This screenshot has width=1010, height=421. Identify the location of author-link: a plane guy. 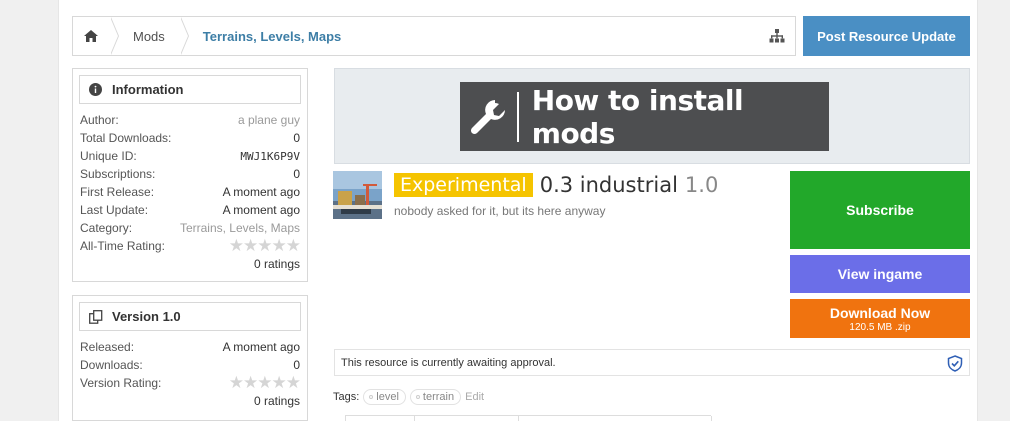
(269, 120).